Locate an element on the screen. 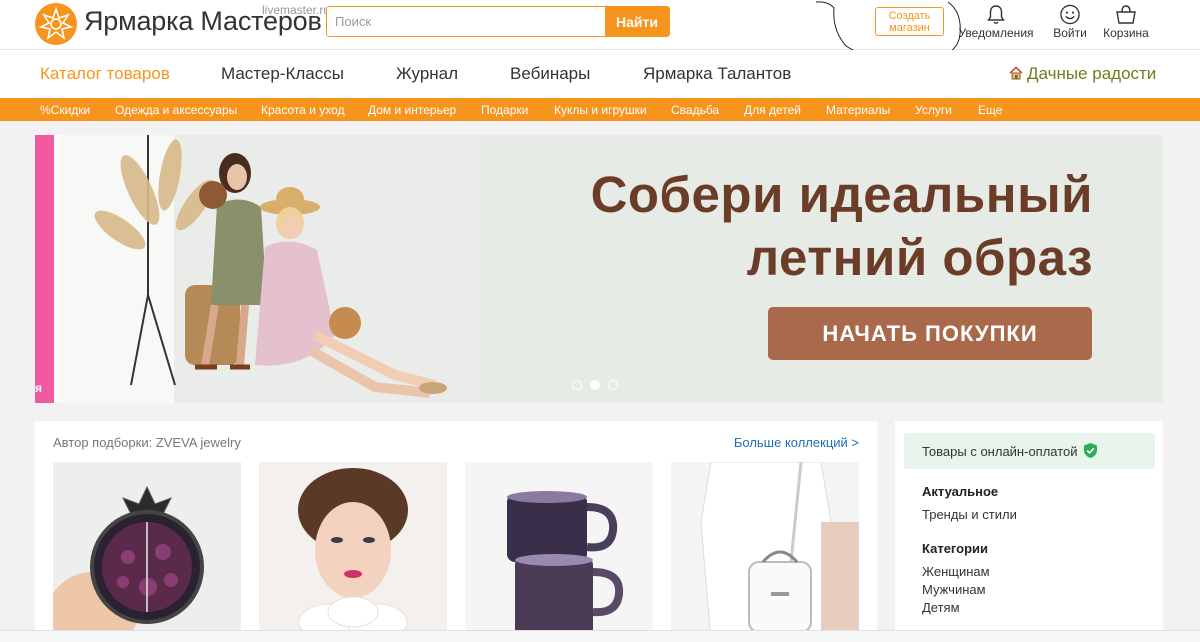  sidebar-item-trends: Тренды и стили is located at coordinates (969, 514).